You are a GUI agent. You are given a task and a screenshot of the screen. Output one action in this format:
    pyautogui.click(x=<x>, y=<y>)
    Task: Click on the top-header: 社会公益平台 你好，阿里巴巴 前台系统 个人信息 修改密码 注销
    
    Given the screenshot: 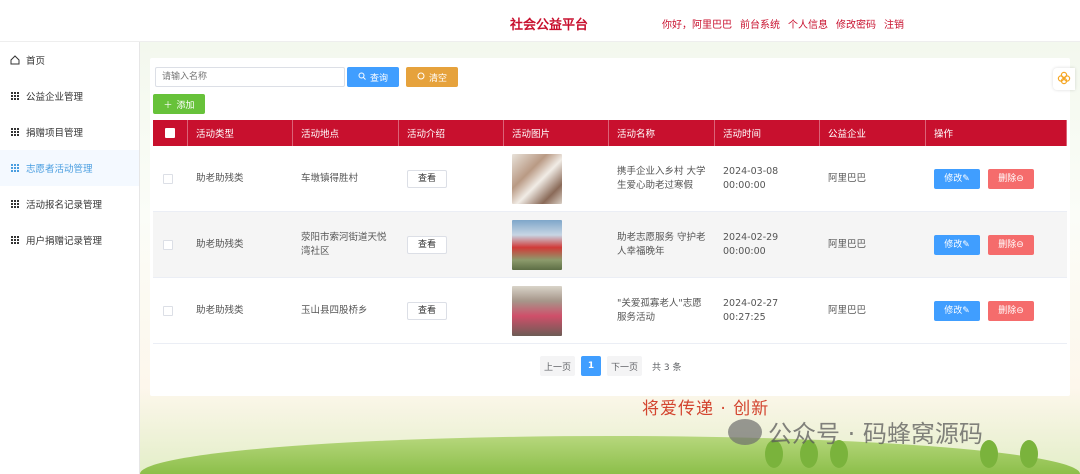 What is the action you would take?
    pyautogui.click(x=540, y=21)
    